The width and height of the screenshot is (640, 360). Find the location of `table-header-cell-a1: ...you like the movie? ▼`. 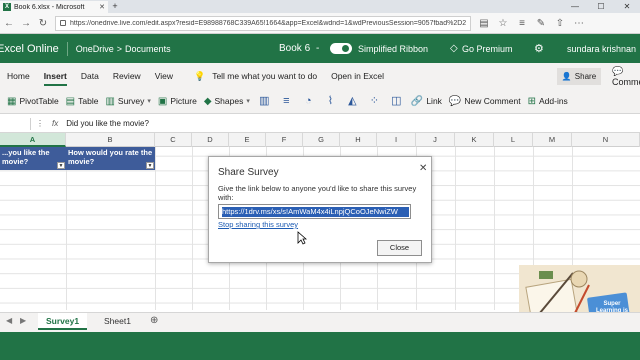

table-header-cell-a1: ...you like the movie? ▼ is located at coordinates (33, 158).